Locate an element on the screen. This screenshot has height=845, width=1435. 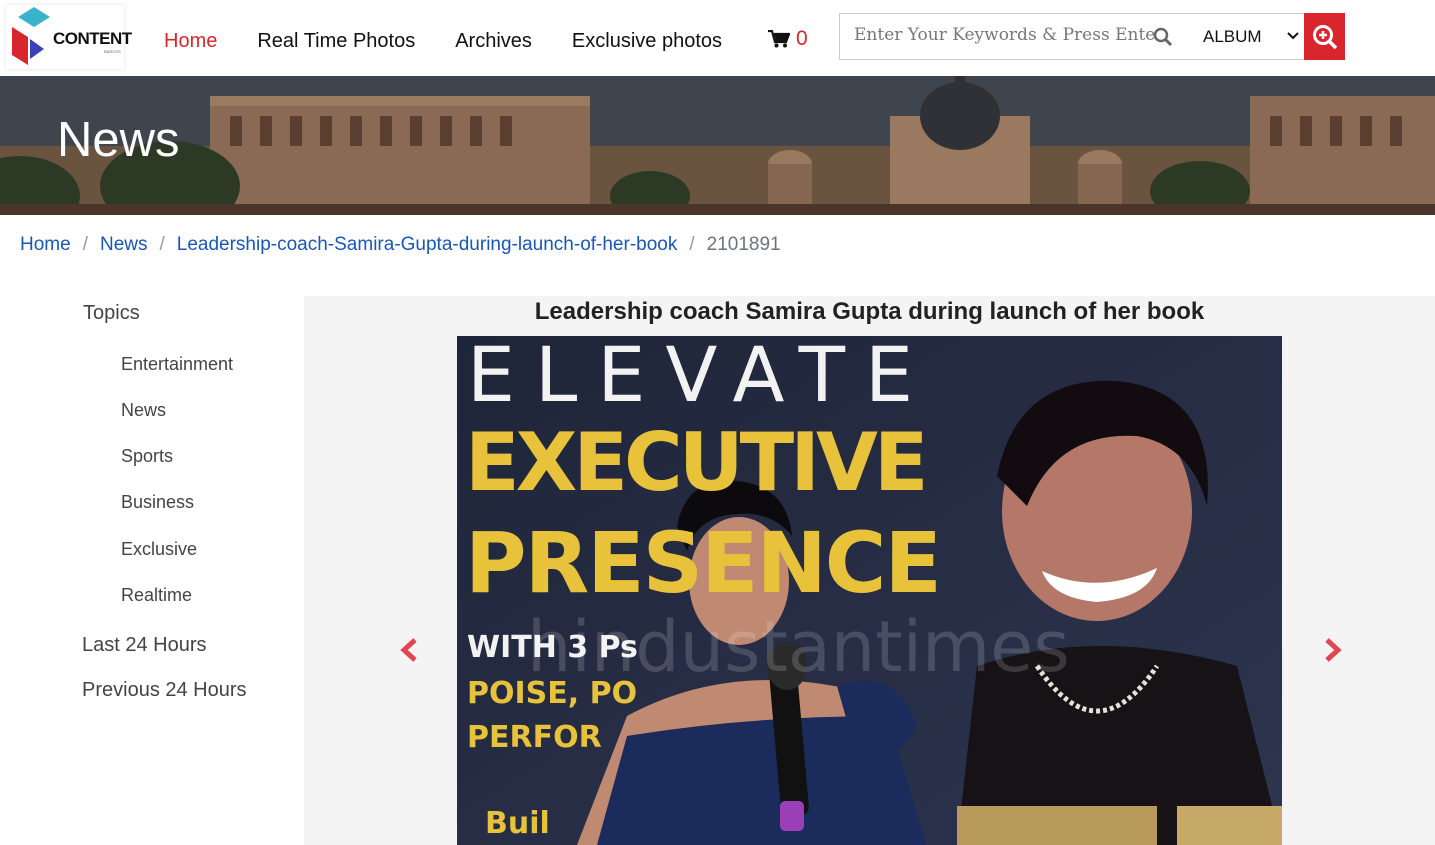
logo-cube-icon is located at coordinates (31, 36).